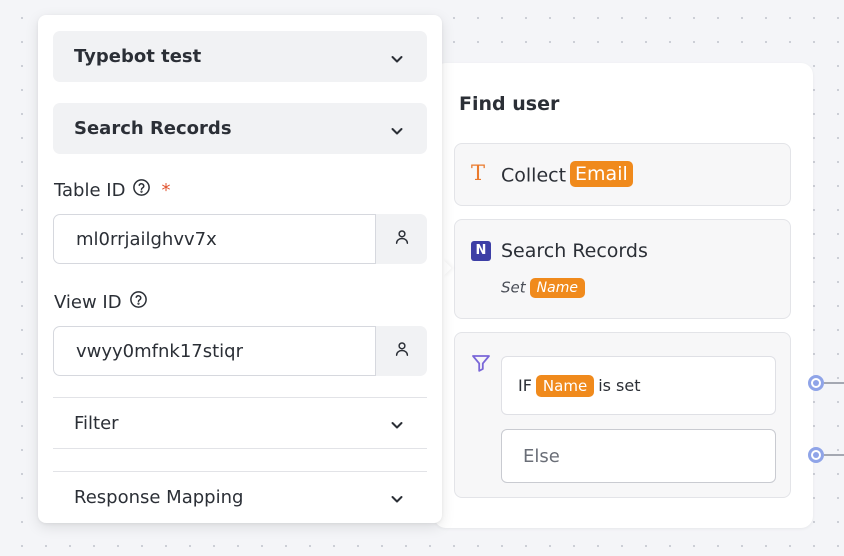 This screenshot has width=844, height=556. I want to click on response-mapping-accordion: Response Mapping, so click(240, 497).